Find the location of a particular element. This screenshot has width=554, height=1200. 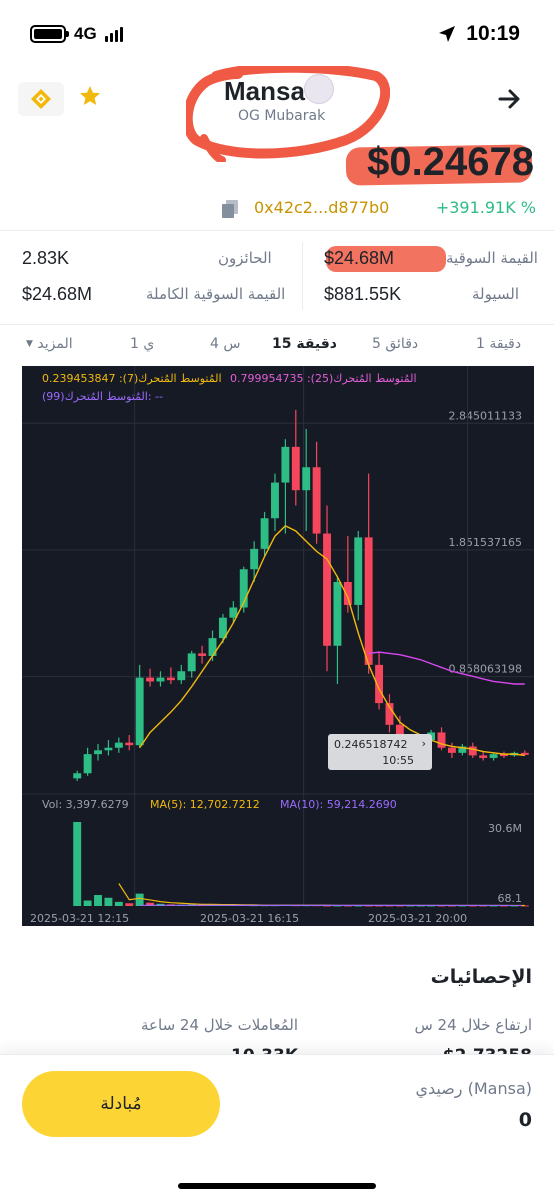

copy-icon is located at coordinates (230, 209).